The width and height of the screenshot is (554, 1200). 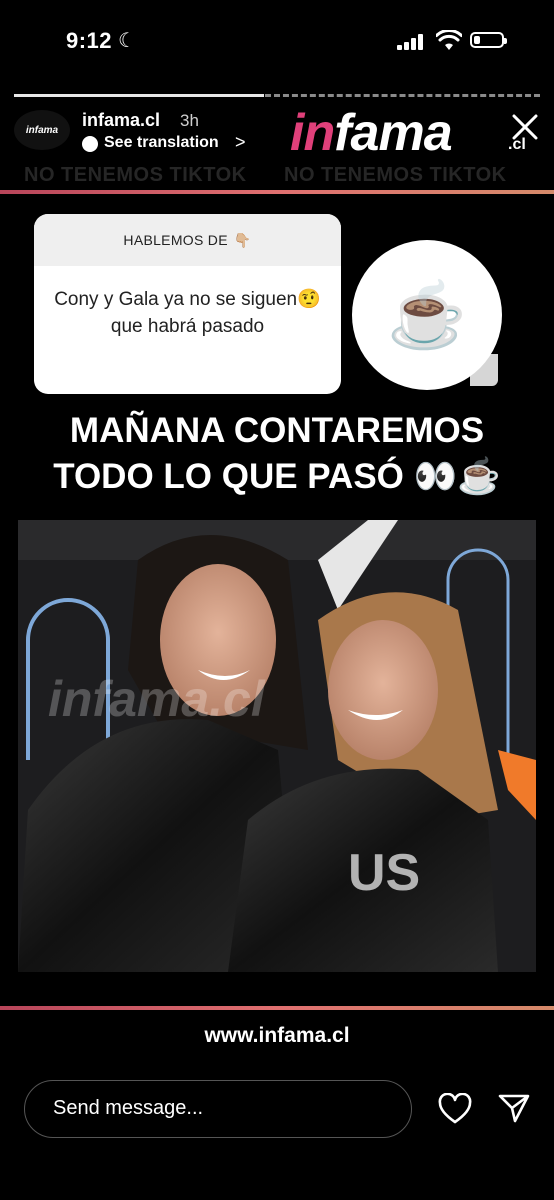 What do you see at coordinates (384, 873) in the screenshot?
I see `svg-text: US` at bounding box center [384, 873].